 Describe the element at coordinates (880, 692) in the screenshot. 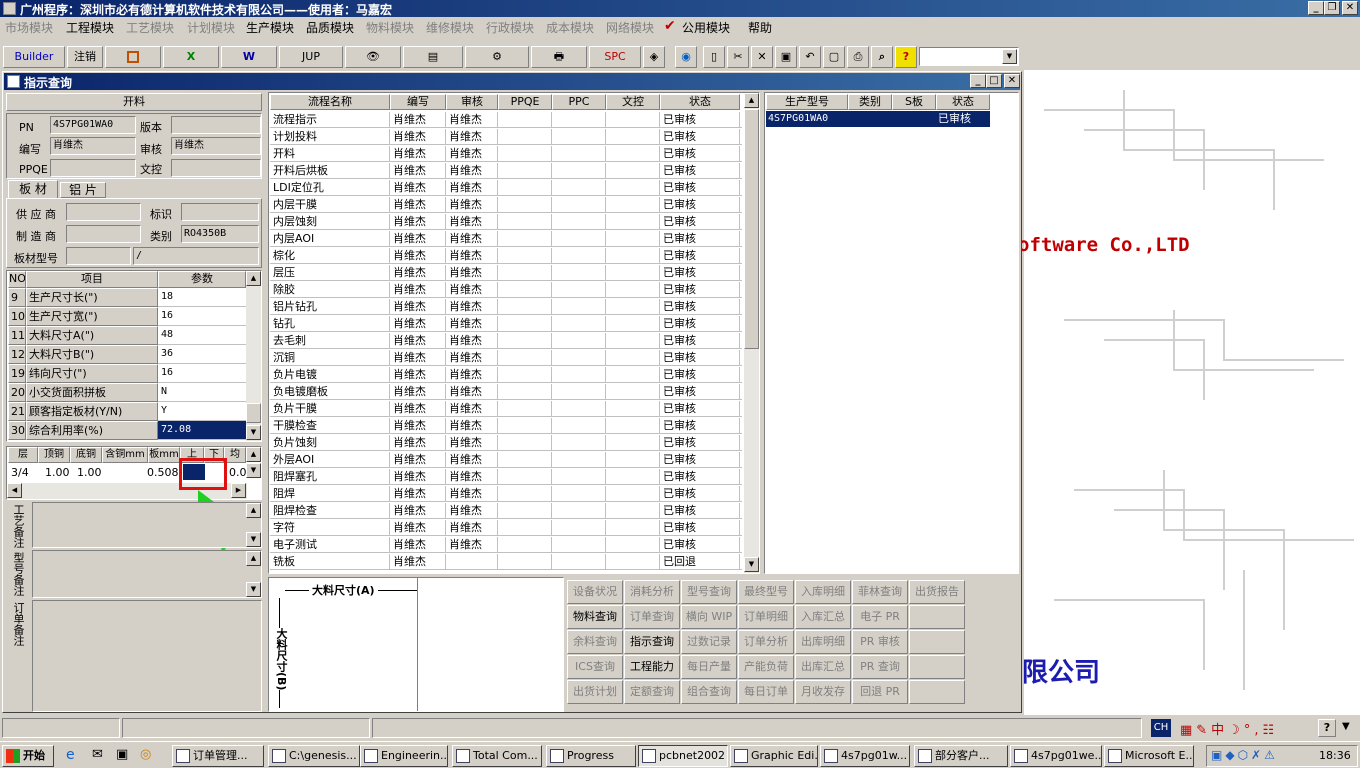

I see `query-button: 回退 PR` at that location.